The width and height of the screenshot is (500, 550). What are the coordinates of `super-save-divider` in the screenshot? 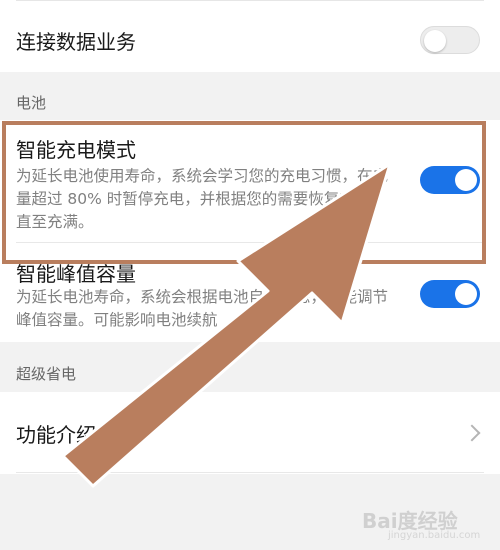 It's located at (250, 472).